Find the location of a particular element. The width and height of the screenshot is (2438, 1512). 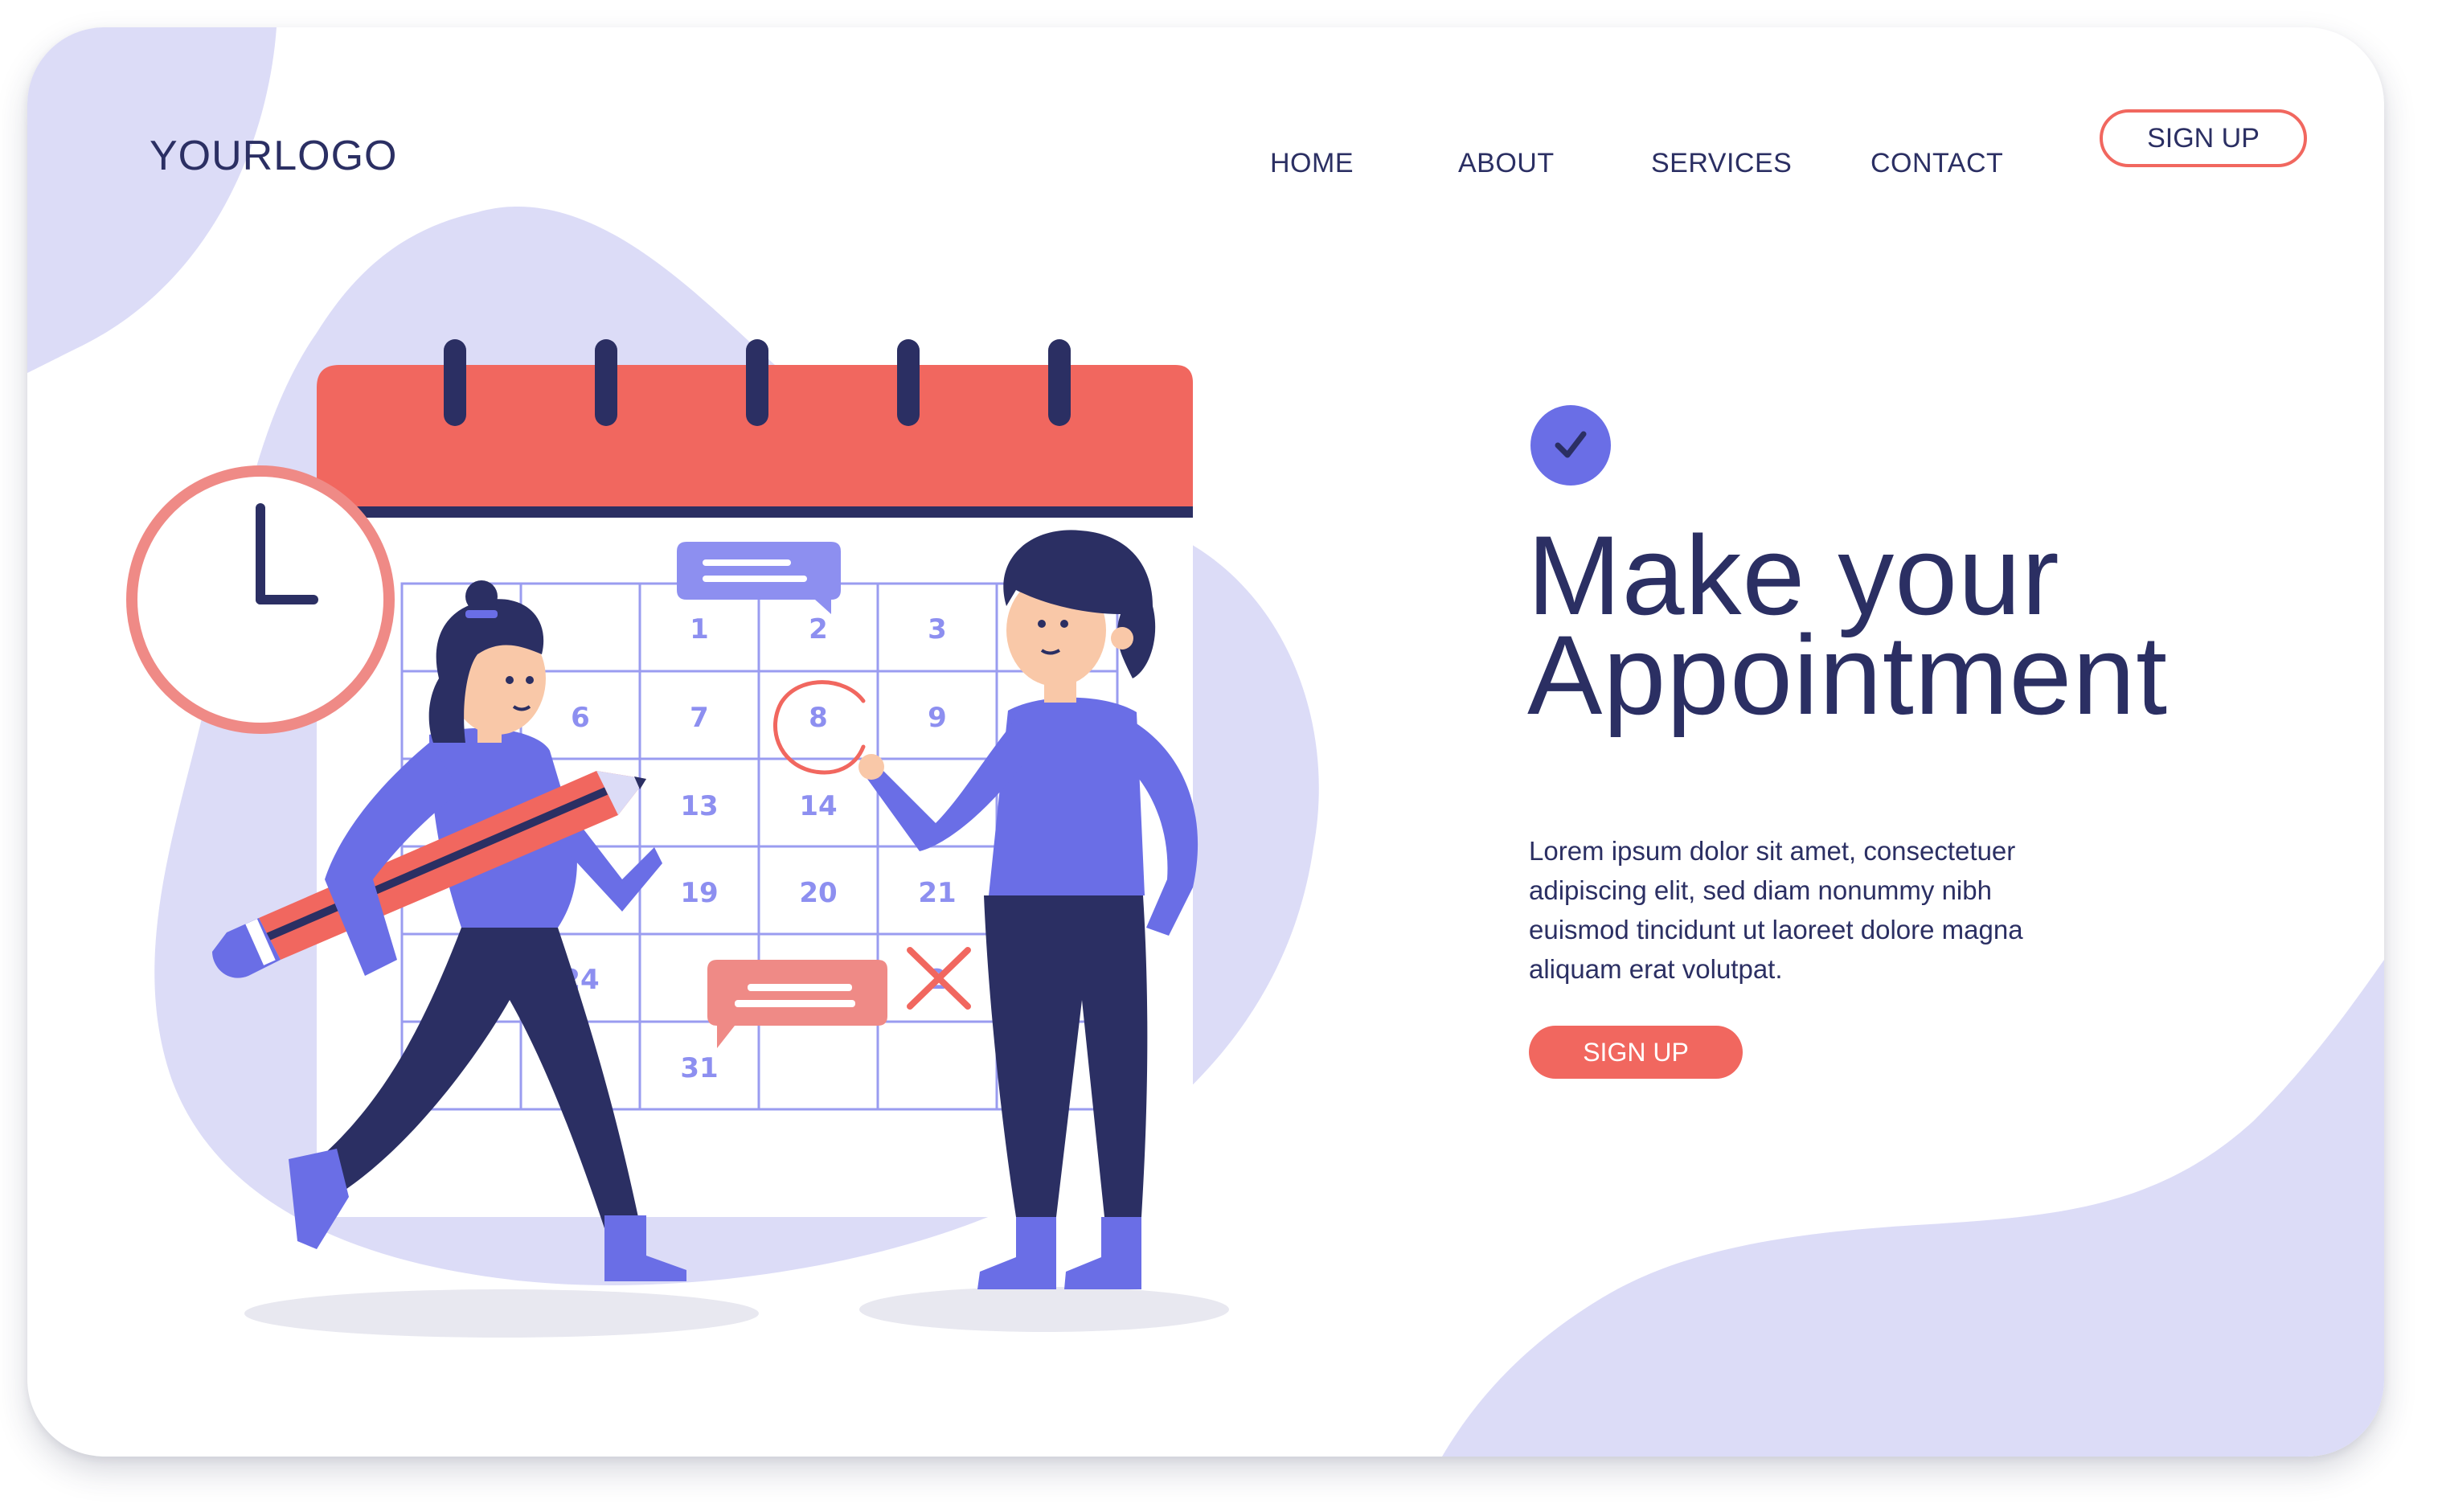

day-6: 6 is located at coordinates (580, 718).